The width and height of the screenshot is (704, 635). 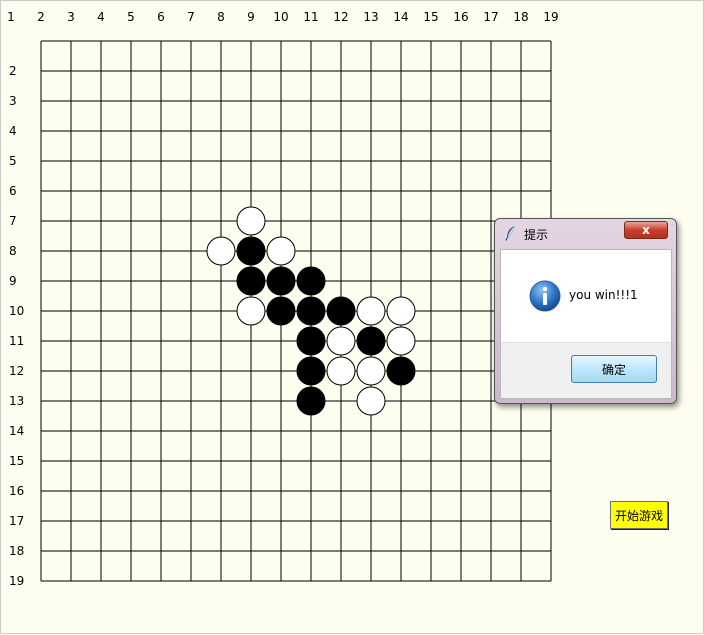 What do you see at coordinates (520, 17) in the screenshot?
I see `column-label: 18` at bounding box center [520, 17].